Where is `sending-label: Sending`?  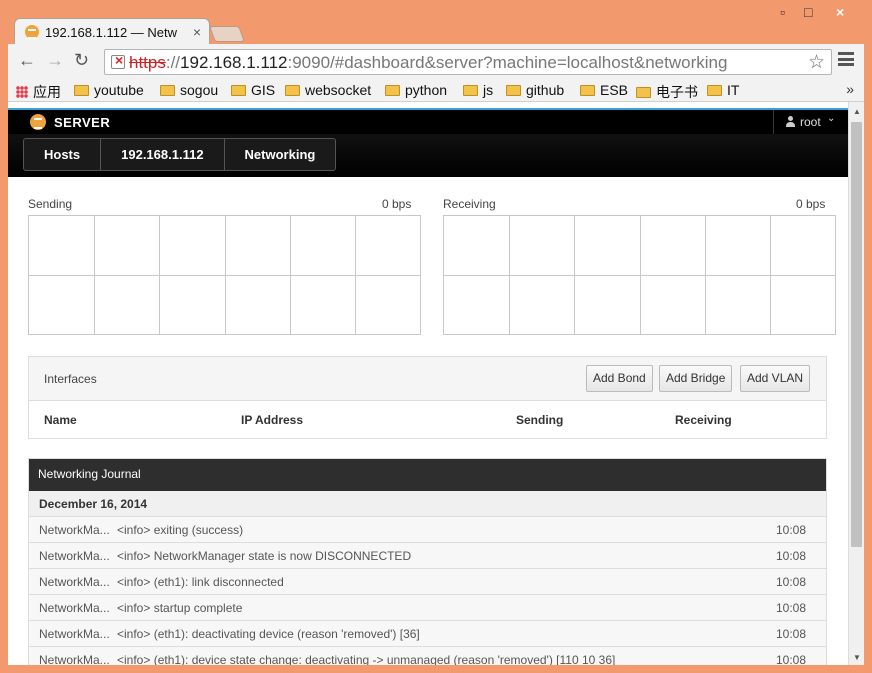
sending-label: Sending is located at coordinates (50, 204).